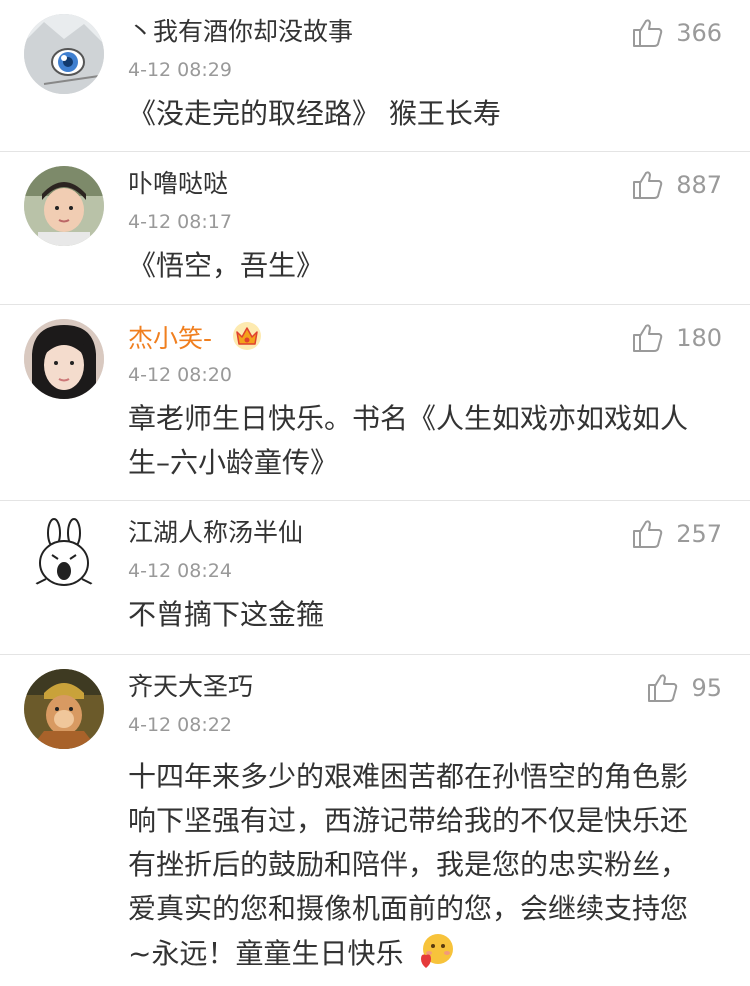 Image resolution: width=750 pixels, height=986 pixels. Describe the element at coordinates (180, 222) in the screenshot. I see `timestamp: 4-12 08:17` at that location.